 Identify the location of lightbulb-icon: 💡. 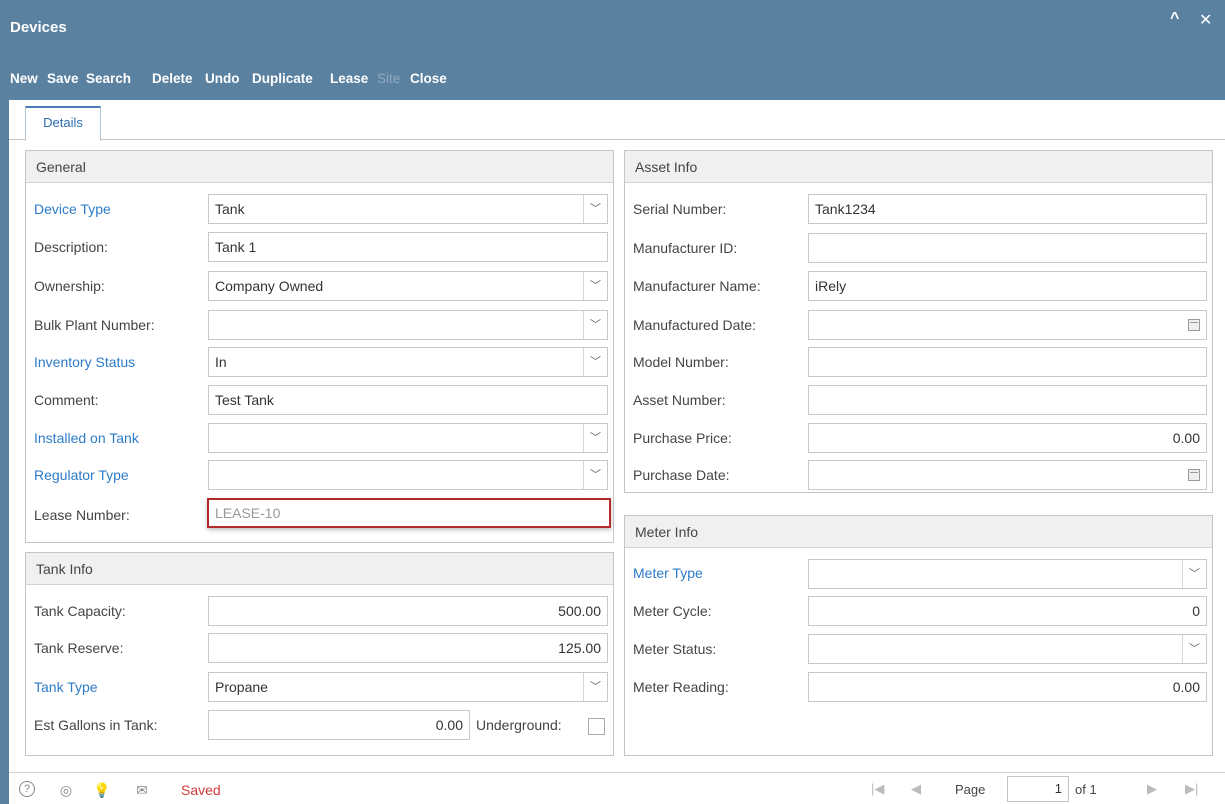
(102, 790).